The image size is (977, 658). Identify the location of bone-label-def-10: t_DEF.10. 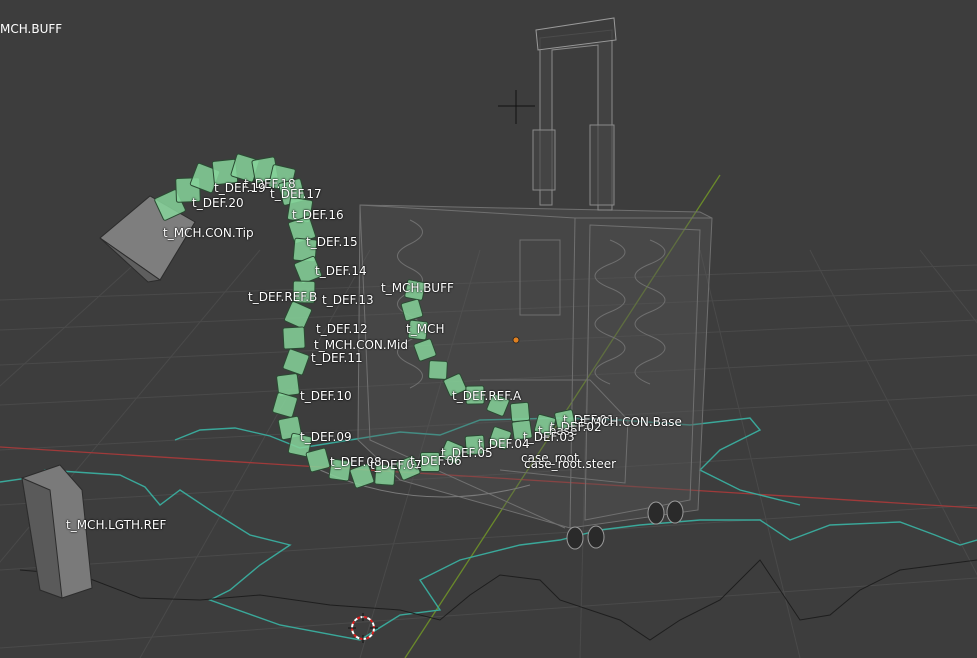
(326, 396).